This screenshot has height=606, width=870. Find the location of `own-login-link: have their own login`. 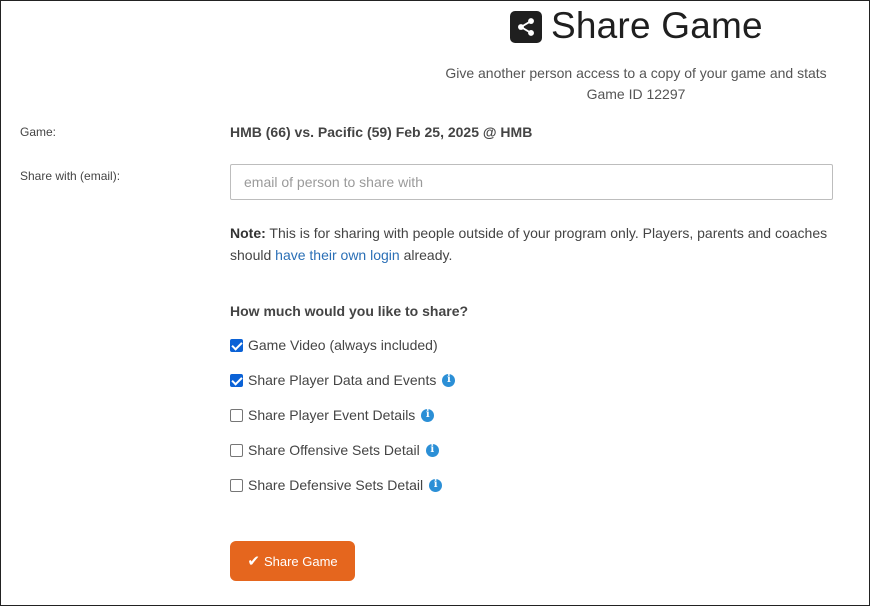

own-login-link: have their own login is located at coordinates (337, 255).